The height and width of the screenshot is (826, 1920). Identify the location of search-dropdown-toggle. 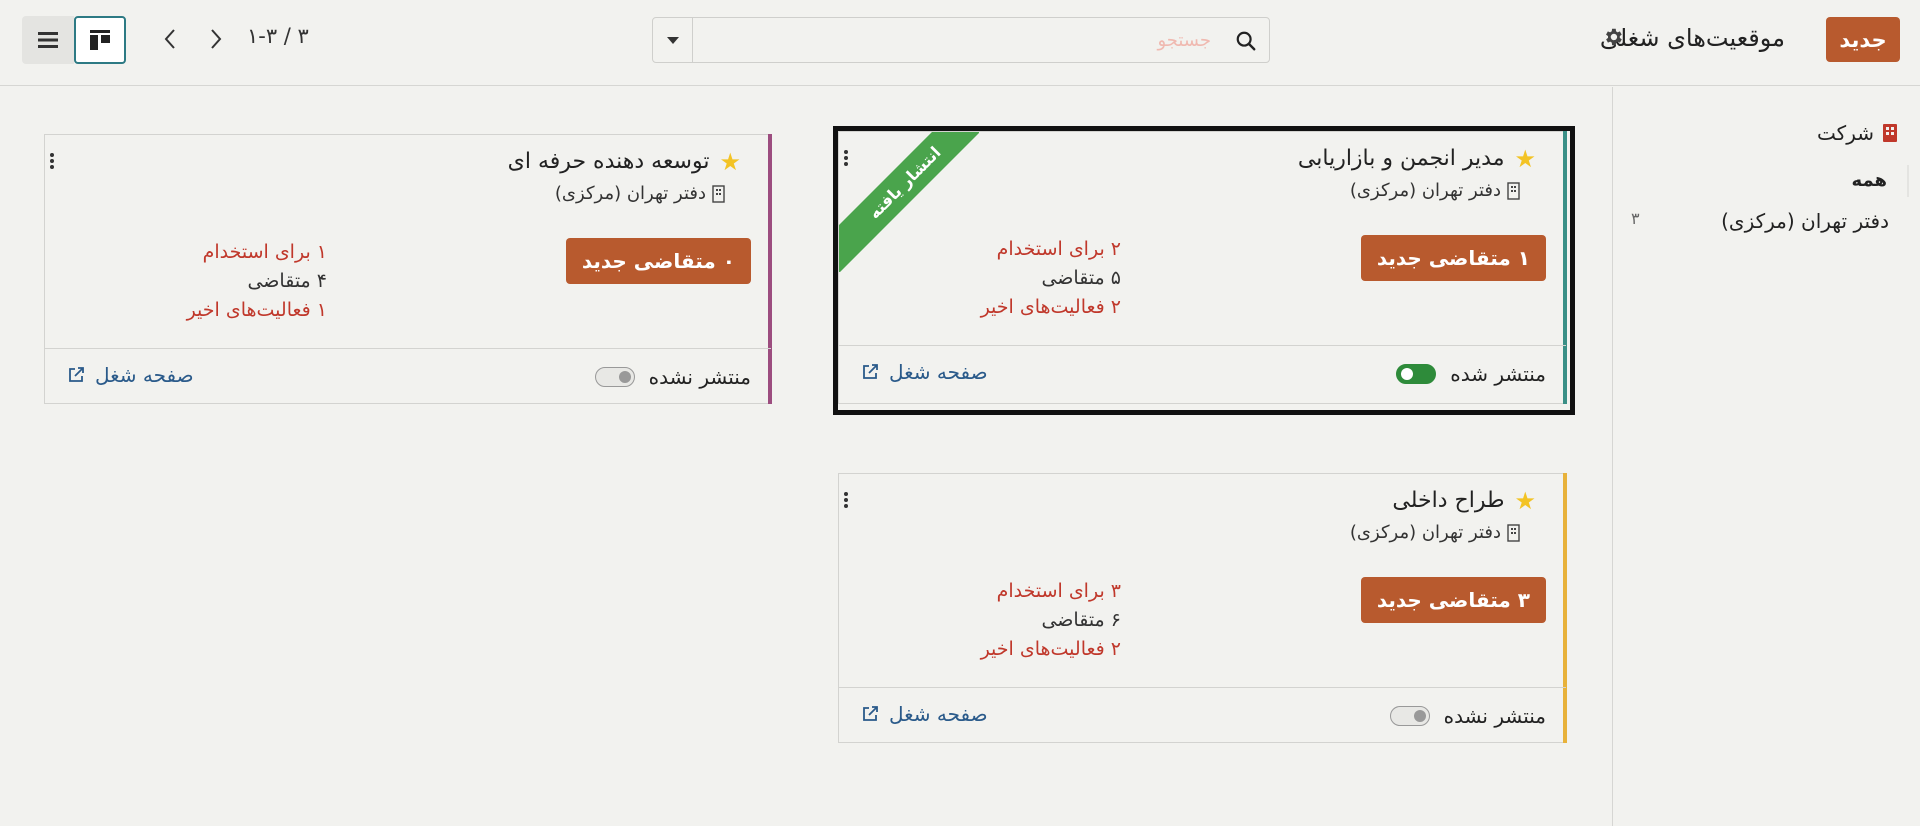
(673, 40).